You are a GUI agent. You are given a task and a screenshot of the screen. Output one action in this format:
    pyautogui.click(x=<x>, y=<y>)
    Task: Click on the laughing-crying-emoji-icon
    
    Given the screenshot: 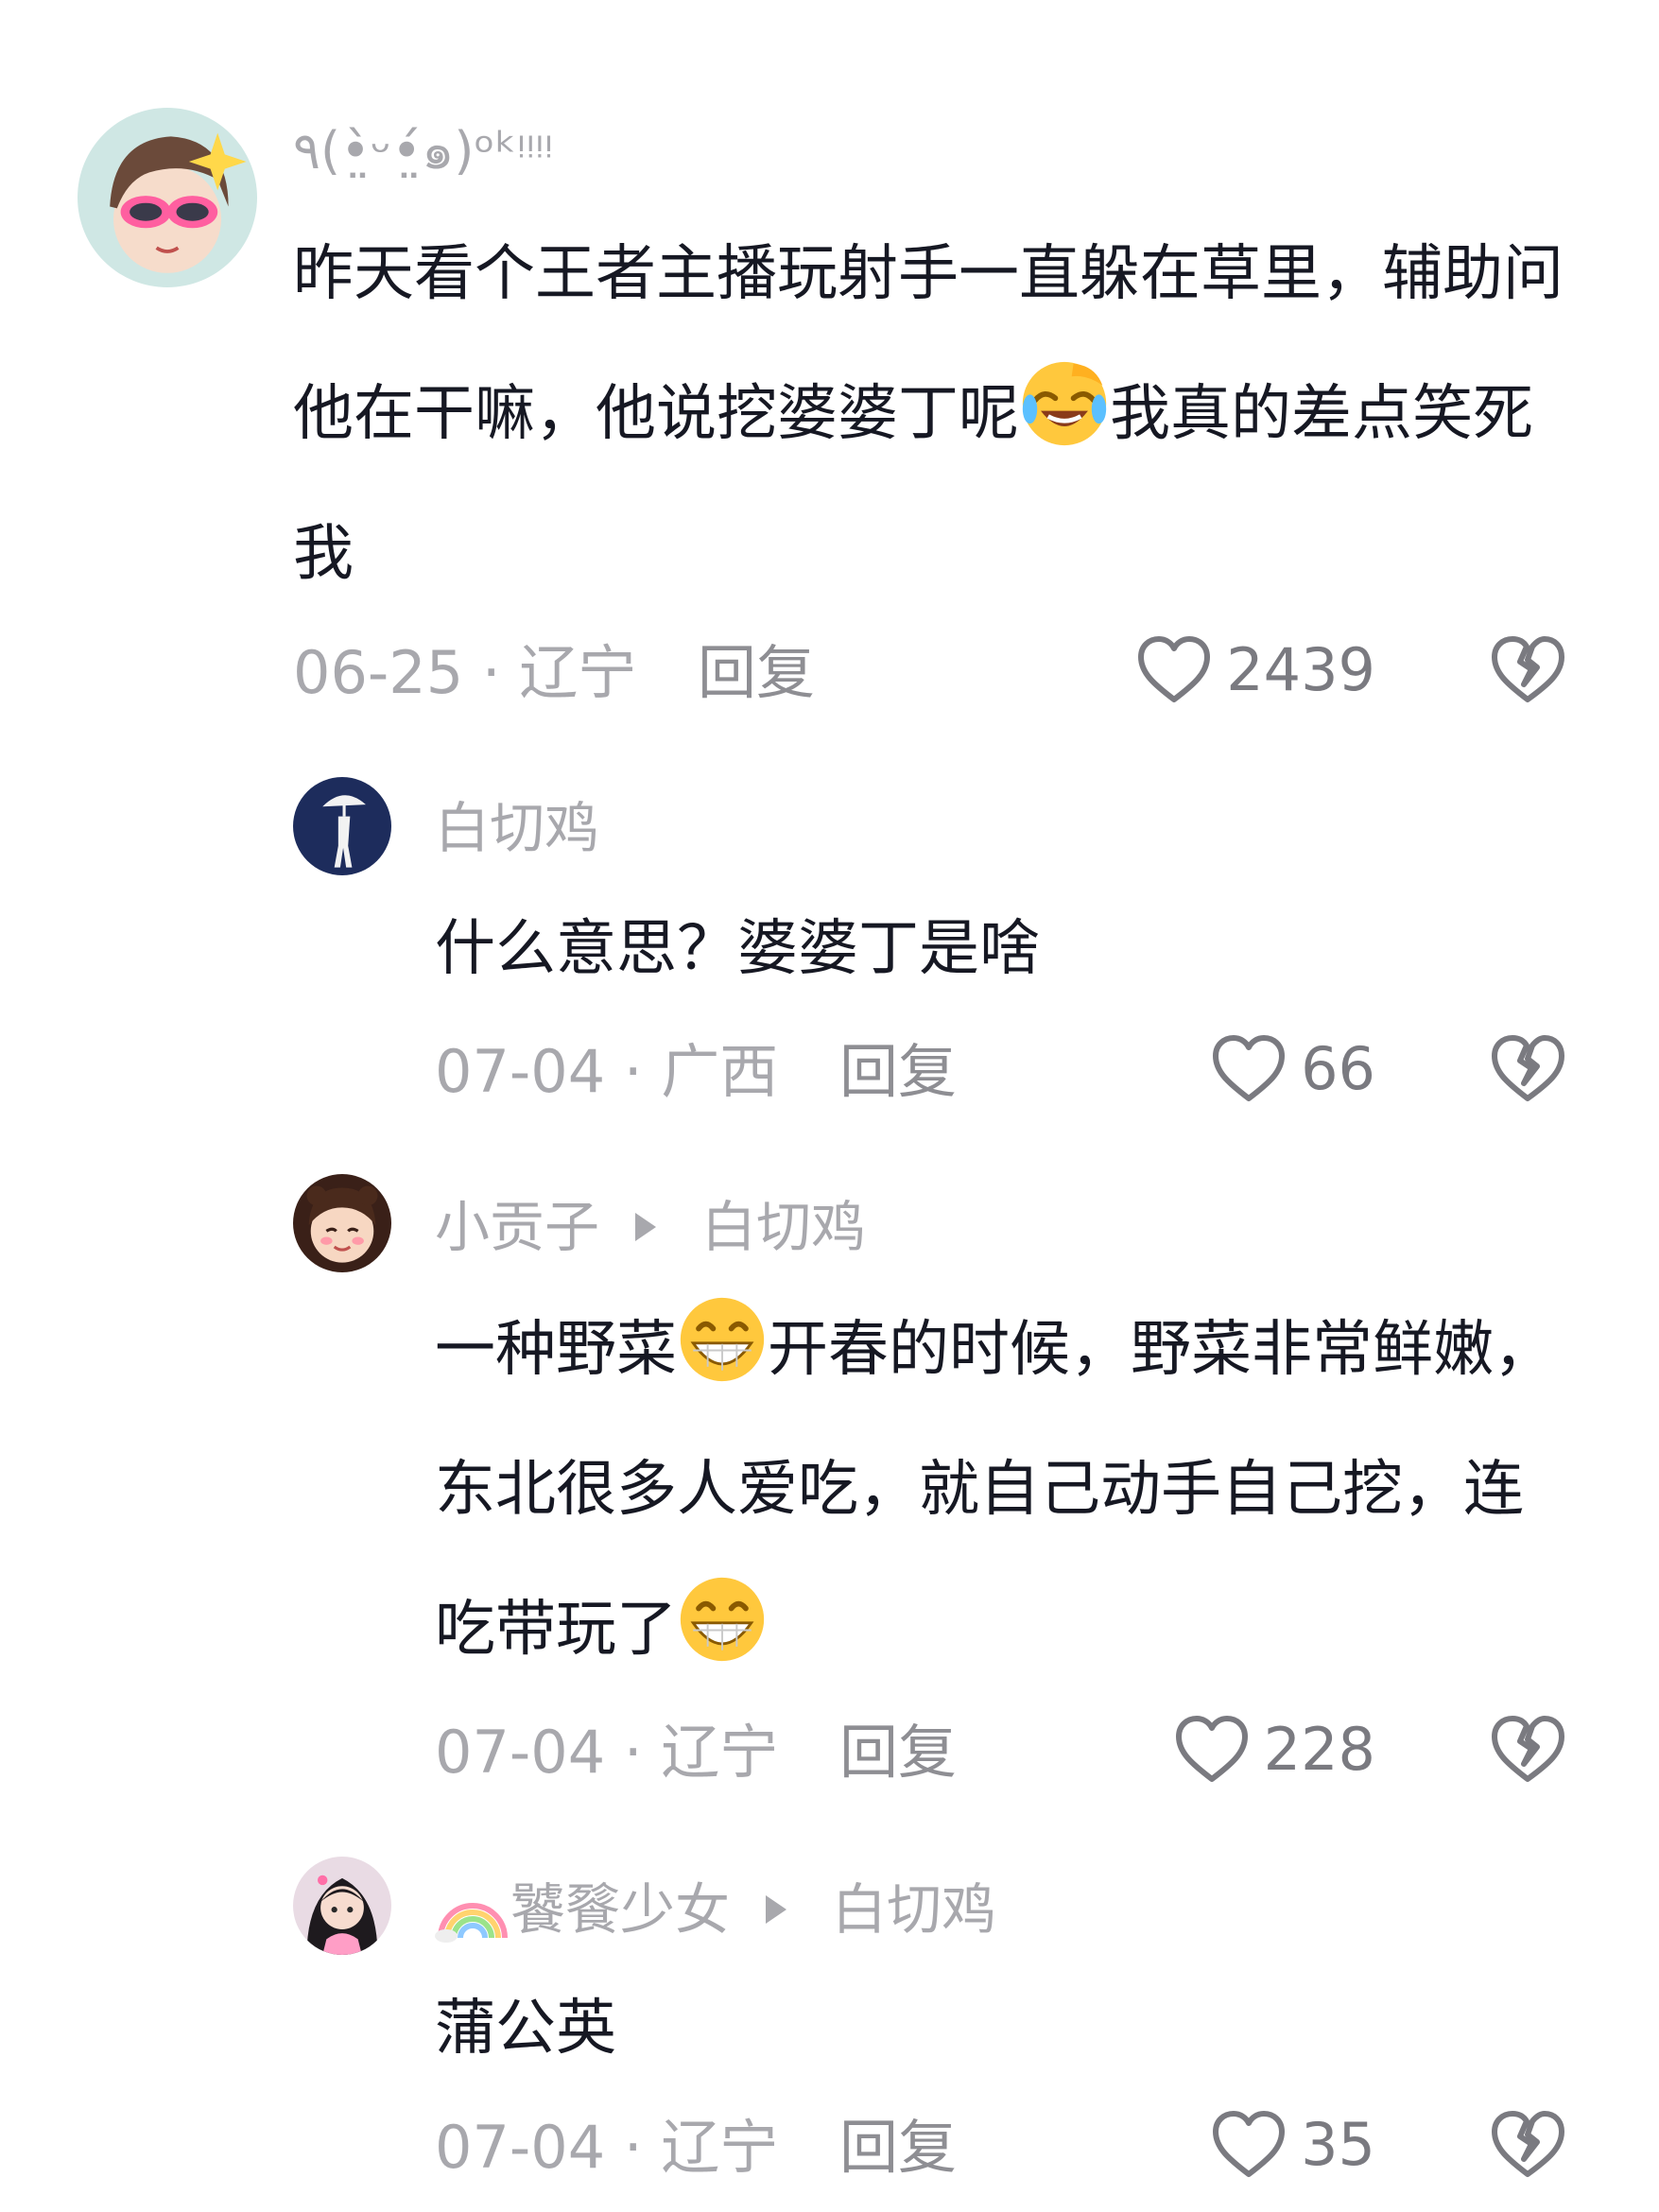 What is the action you would take?
    pyautogui.click(x=1064, y=403)
    